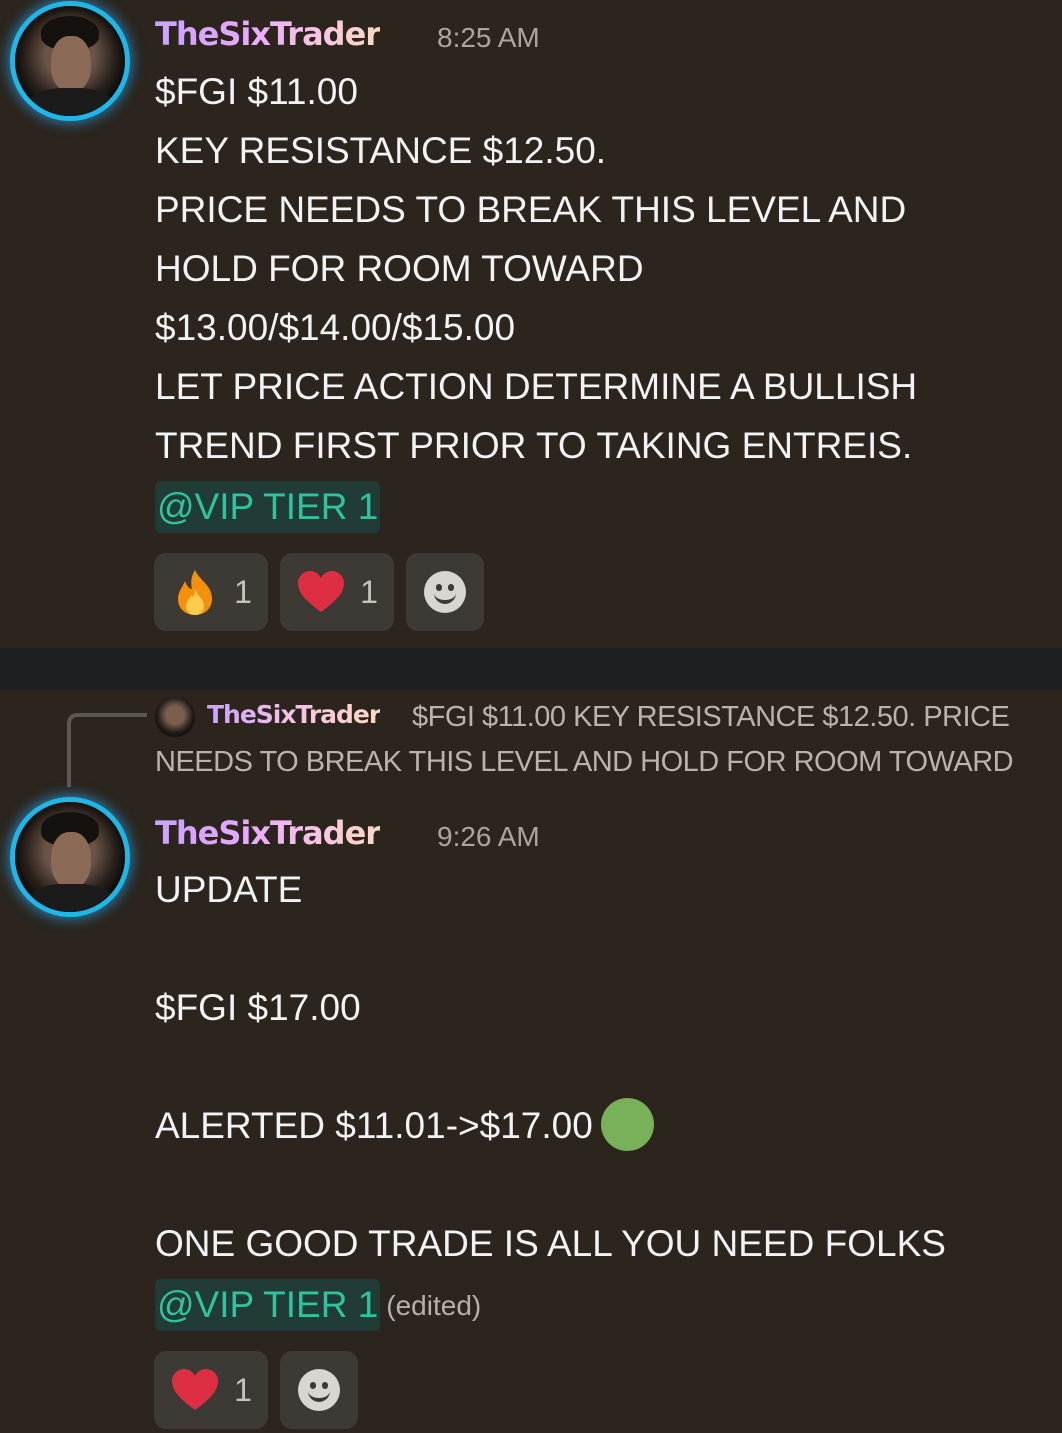 The image size is (1062, 1433). What do you see at coordinates (399, 268) in the screenshot?
I see `message-line: HOLD FOR ROOM TOWARD` at bounding box center [399, 268].